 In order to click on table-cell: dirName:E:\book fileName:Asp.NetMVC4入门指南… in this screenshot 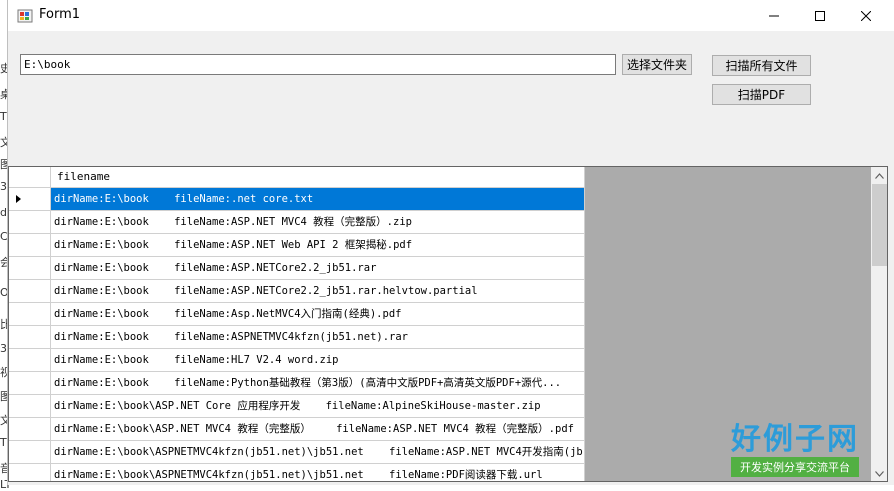, I will do `click(318, 314)`.